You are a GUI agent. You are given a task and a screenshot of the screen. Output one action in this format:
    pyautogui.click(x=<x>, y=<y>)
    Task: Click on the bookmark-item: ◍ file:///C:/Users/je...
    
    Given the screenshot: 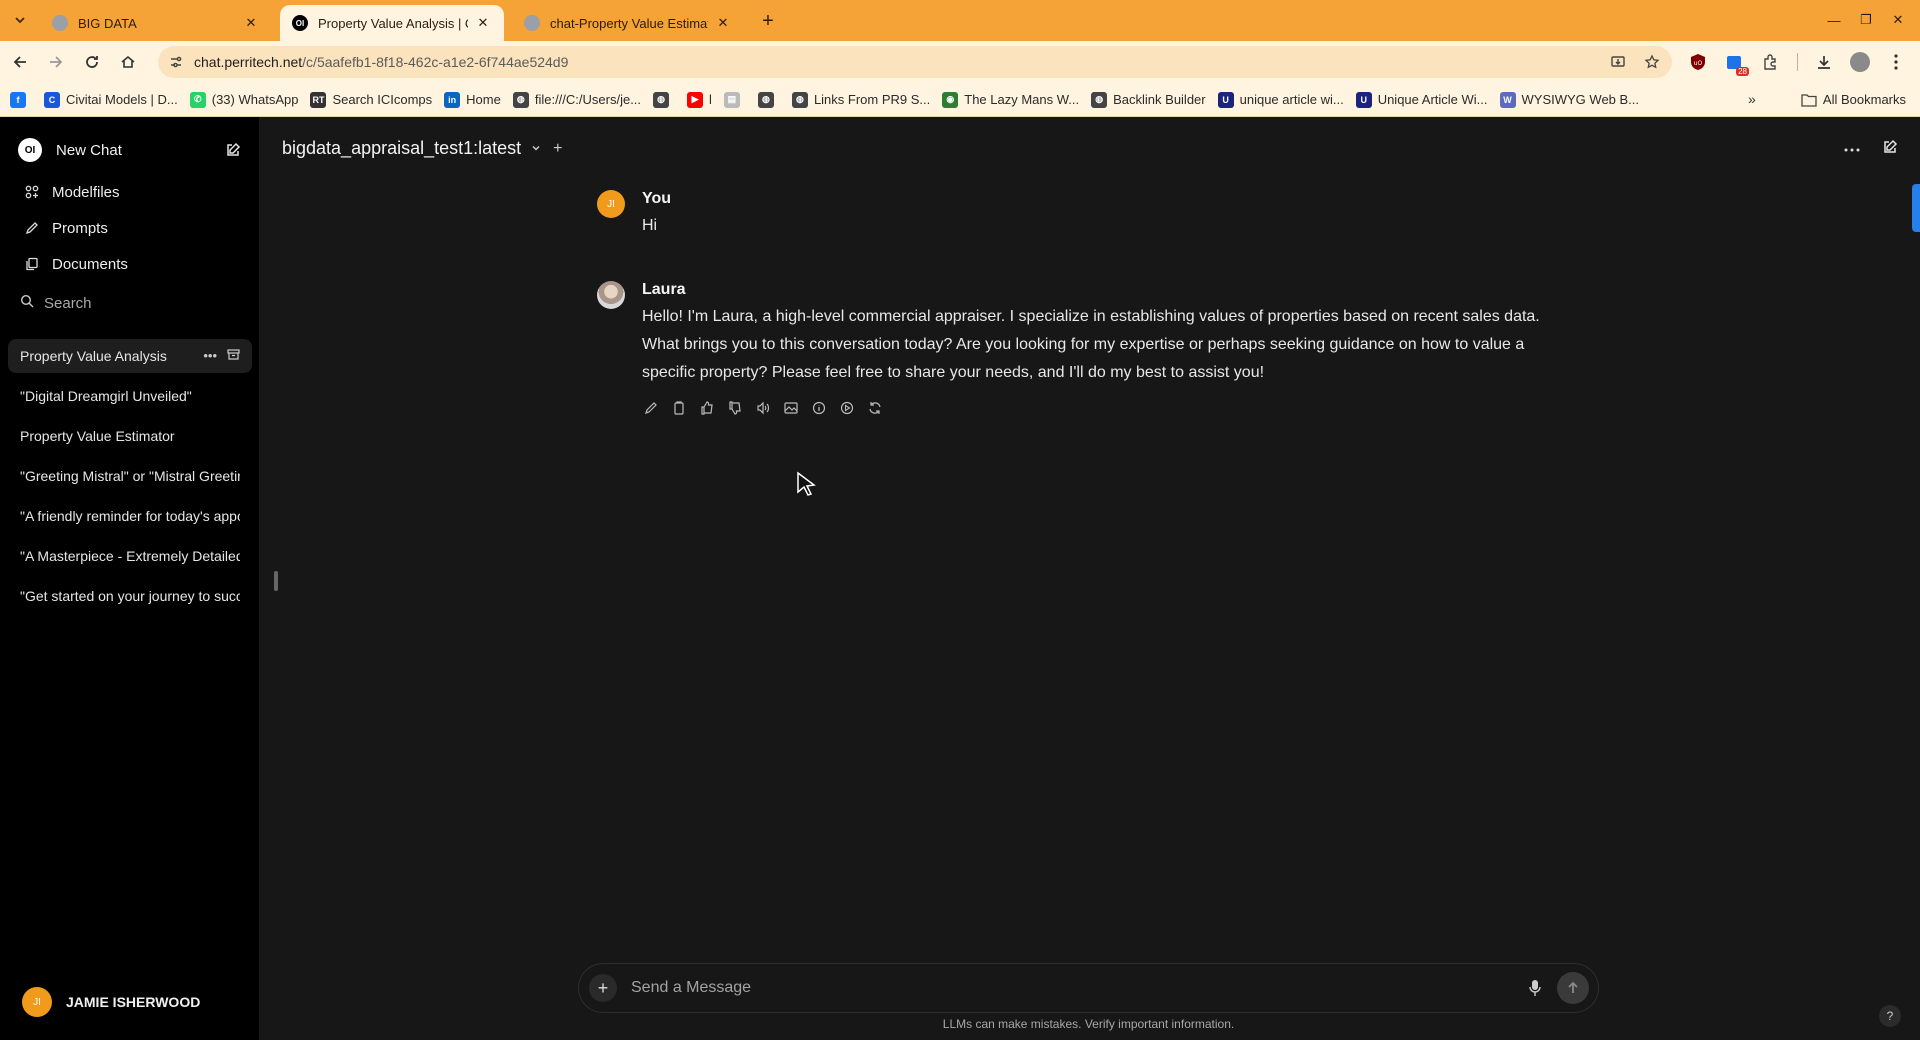 What is the action you would take?
    pyautogui.click(x=577, y=99)
    